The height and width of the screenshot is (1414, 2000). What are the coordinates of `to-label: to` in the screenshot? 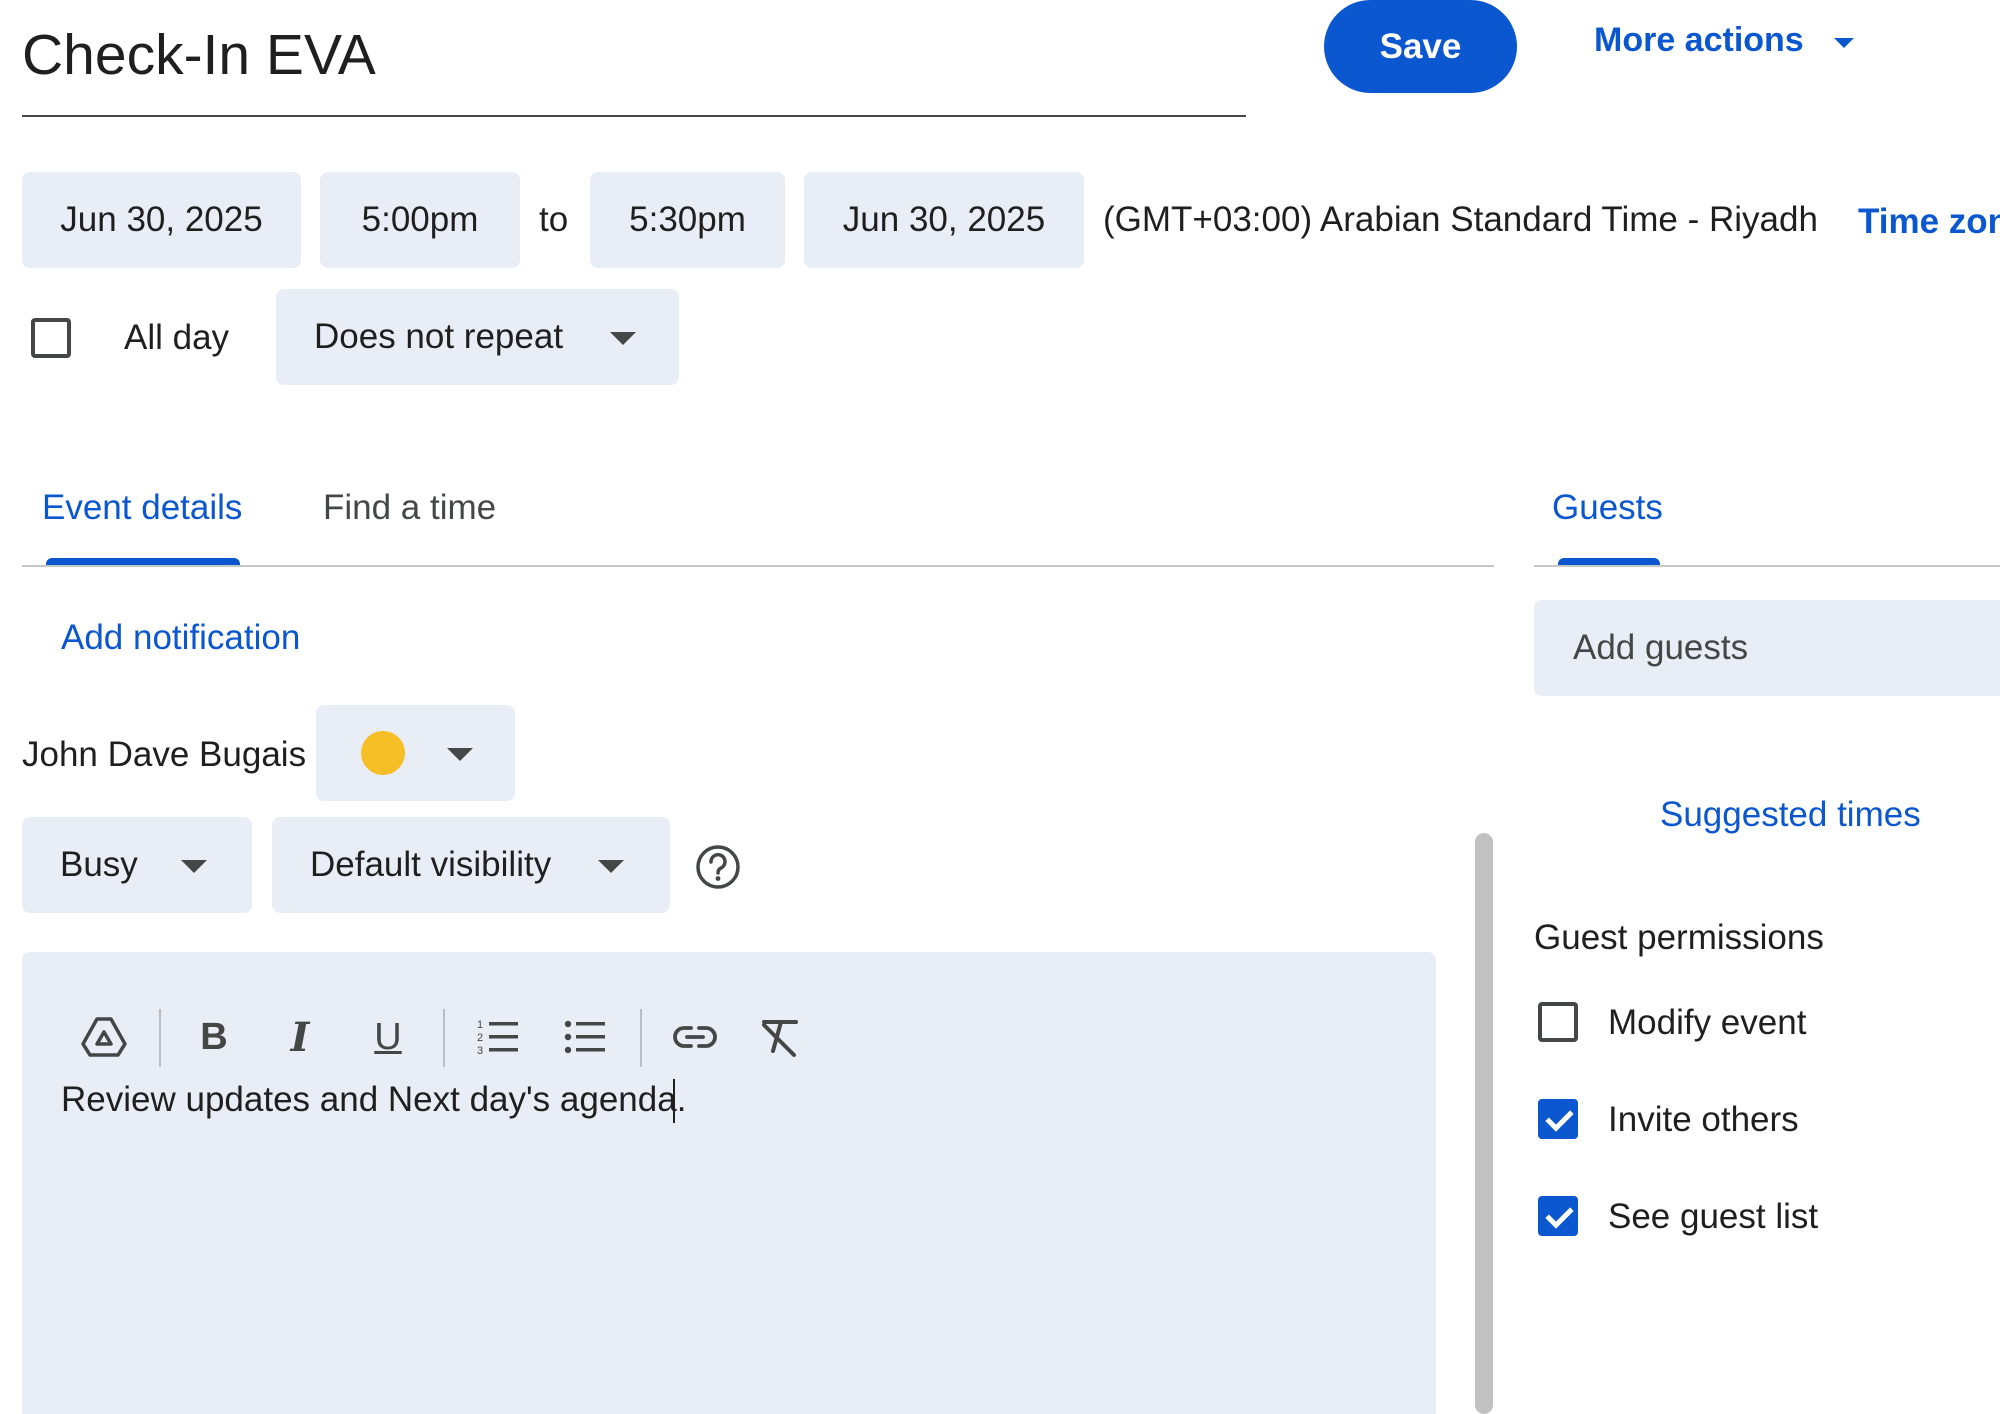 It's located at (554, 219).